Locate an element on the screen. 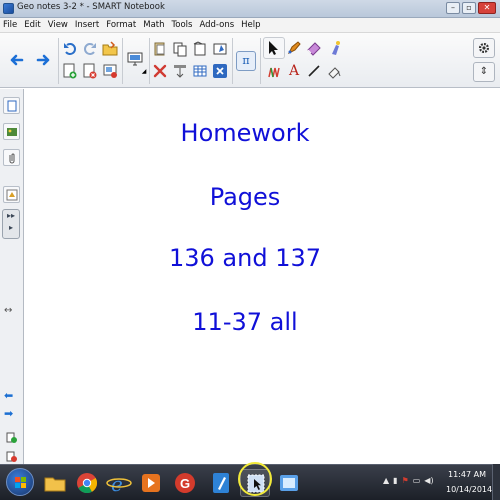  properties-button is located at coordinates (484, 48).